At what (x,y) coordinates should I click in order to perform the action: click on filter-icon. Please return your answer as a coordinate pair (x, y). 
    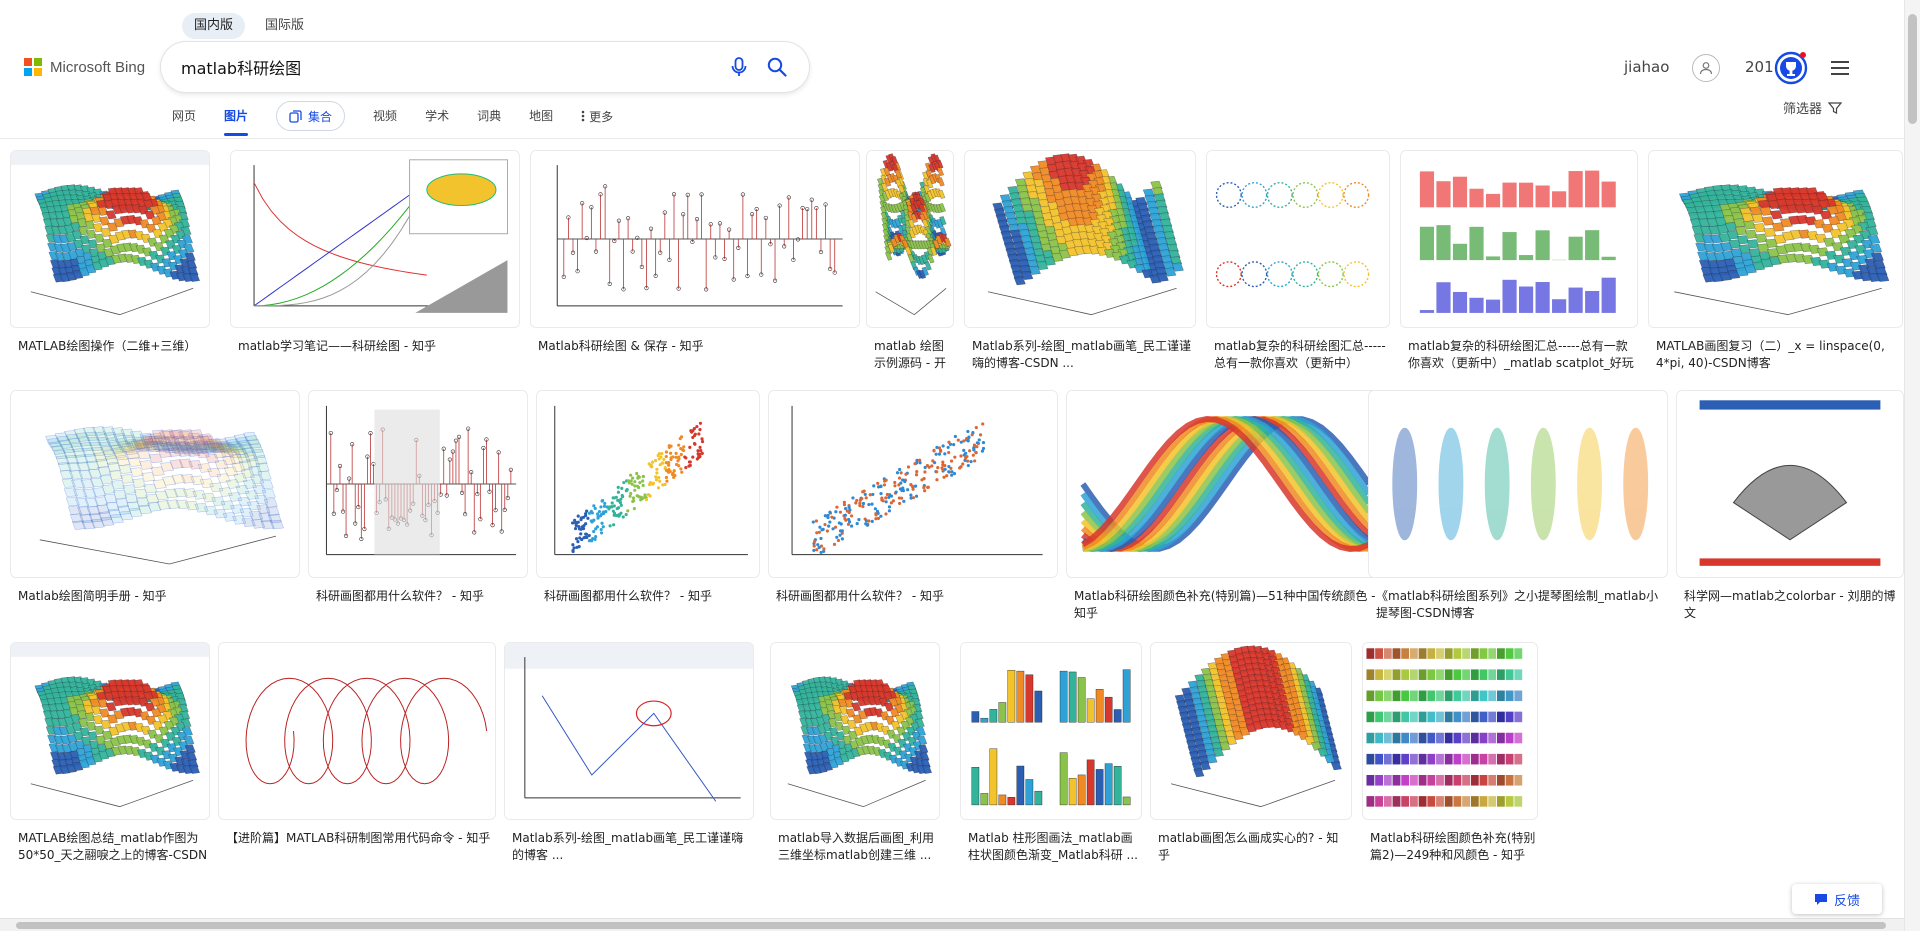
    Looking at the image, I should click on (1835, 107).